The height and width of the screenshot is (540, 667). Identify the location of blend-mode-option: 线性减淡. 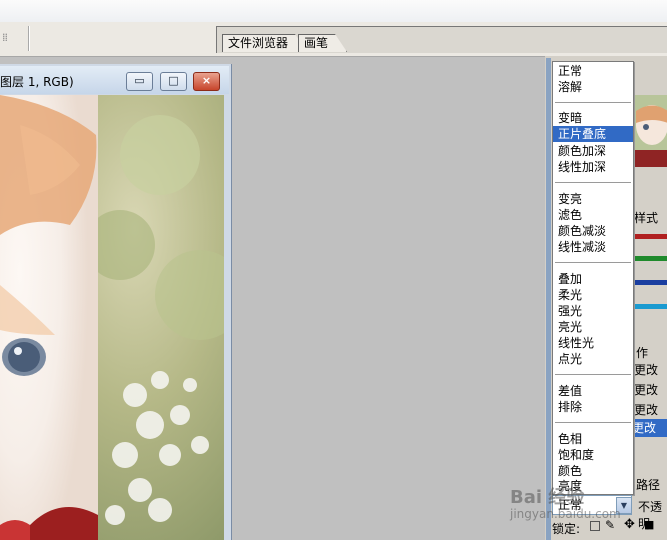
(593, 247).